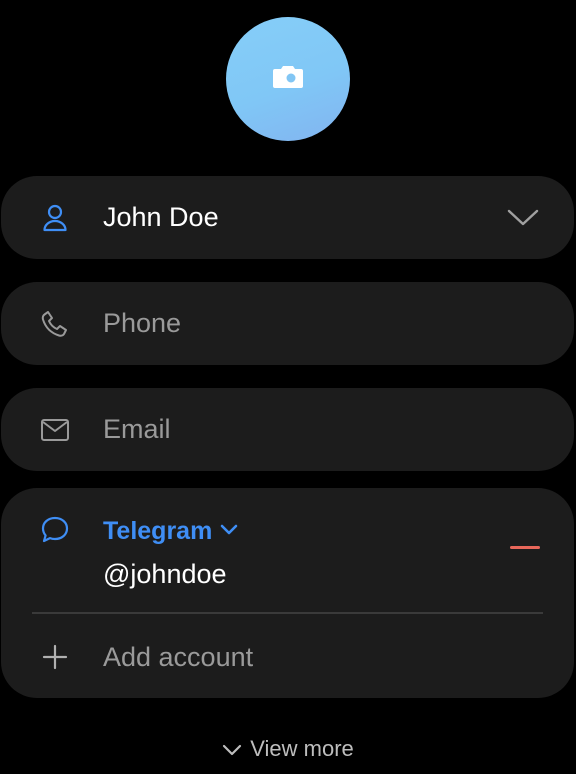  I want to click on name-input: John Doe, so click(161, 217).